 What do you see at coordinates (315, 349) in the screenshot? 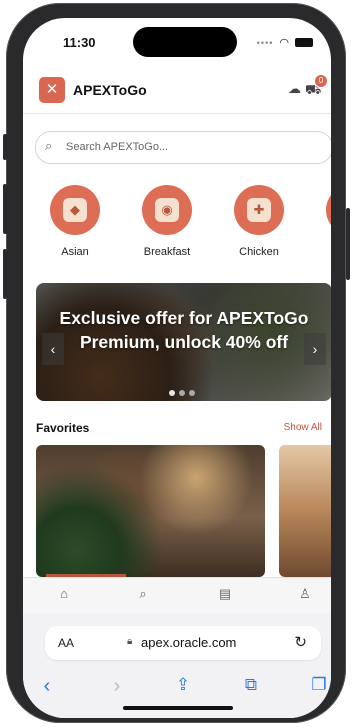
I see `promo-next-button: ›` at bounding box center [315, 349].